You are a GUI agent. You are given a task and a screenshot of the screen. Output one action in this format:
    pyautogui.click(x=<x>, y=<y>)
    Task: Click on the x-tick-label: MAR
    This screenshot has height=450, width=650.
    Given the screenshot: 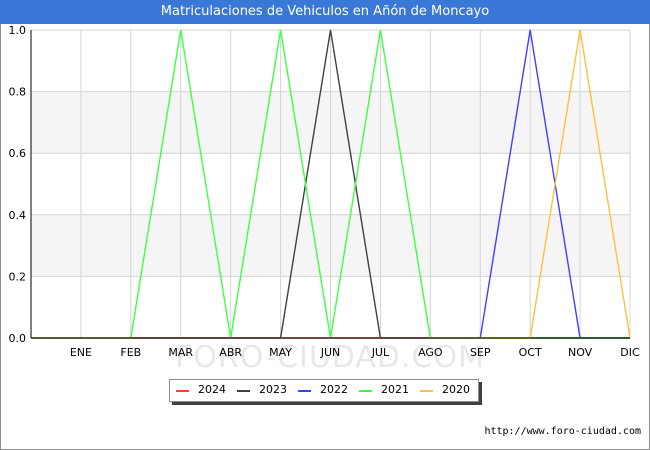 What is the action you would take?
    pyautogui.click(x=180, y=352)
    